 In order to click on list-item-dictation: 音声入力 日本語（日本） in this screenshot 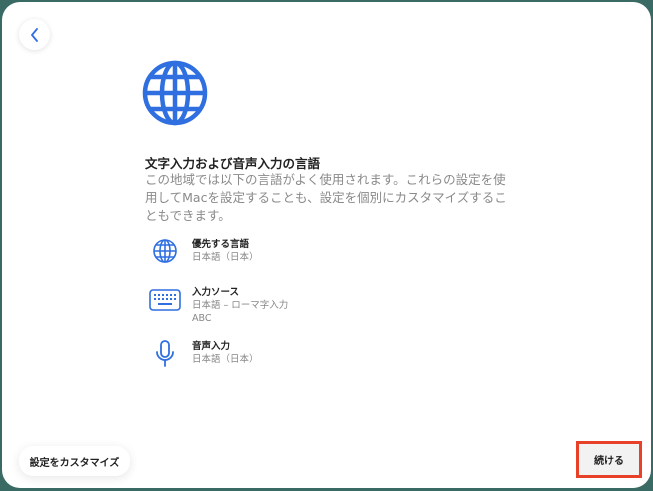, I will do `click(204, 354)`.